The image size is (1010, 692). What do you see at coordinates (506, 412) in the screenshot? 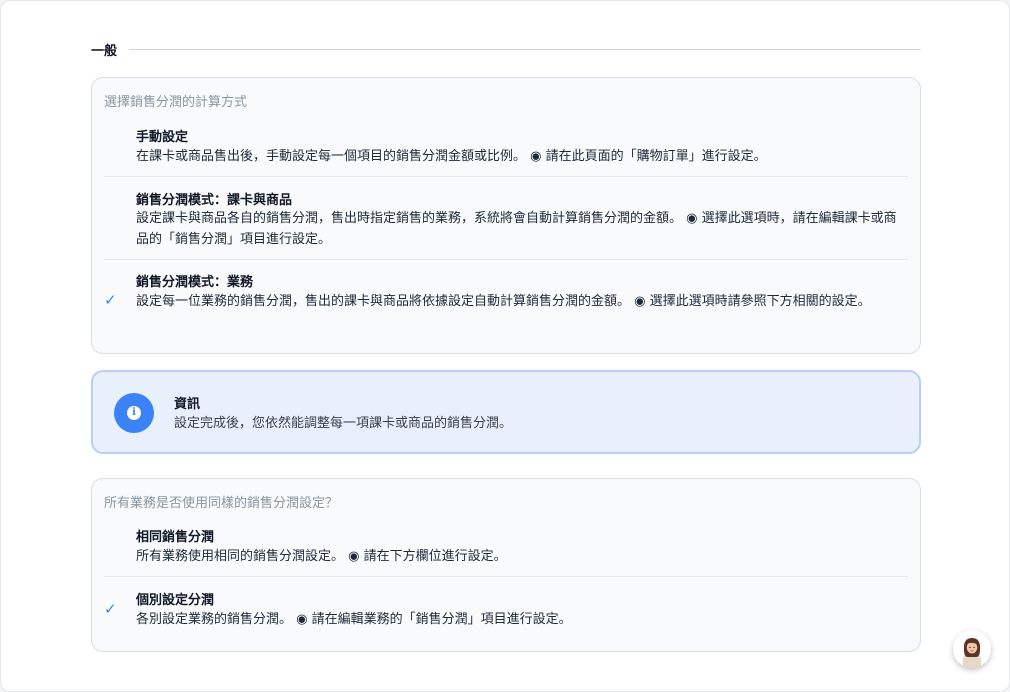
I see `info-callout: i 資訊 設定完成後，您依然能調整每一項課卡或商品的銷售分潤。` at bounding box center [506, 412].